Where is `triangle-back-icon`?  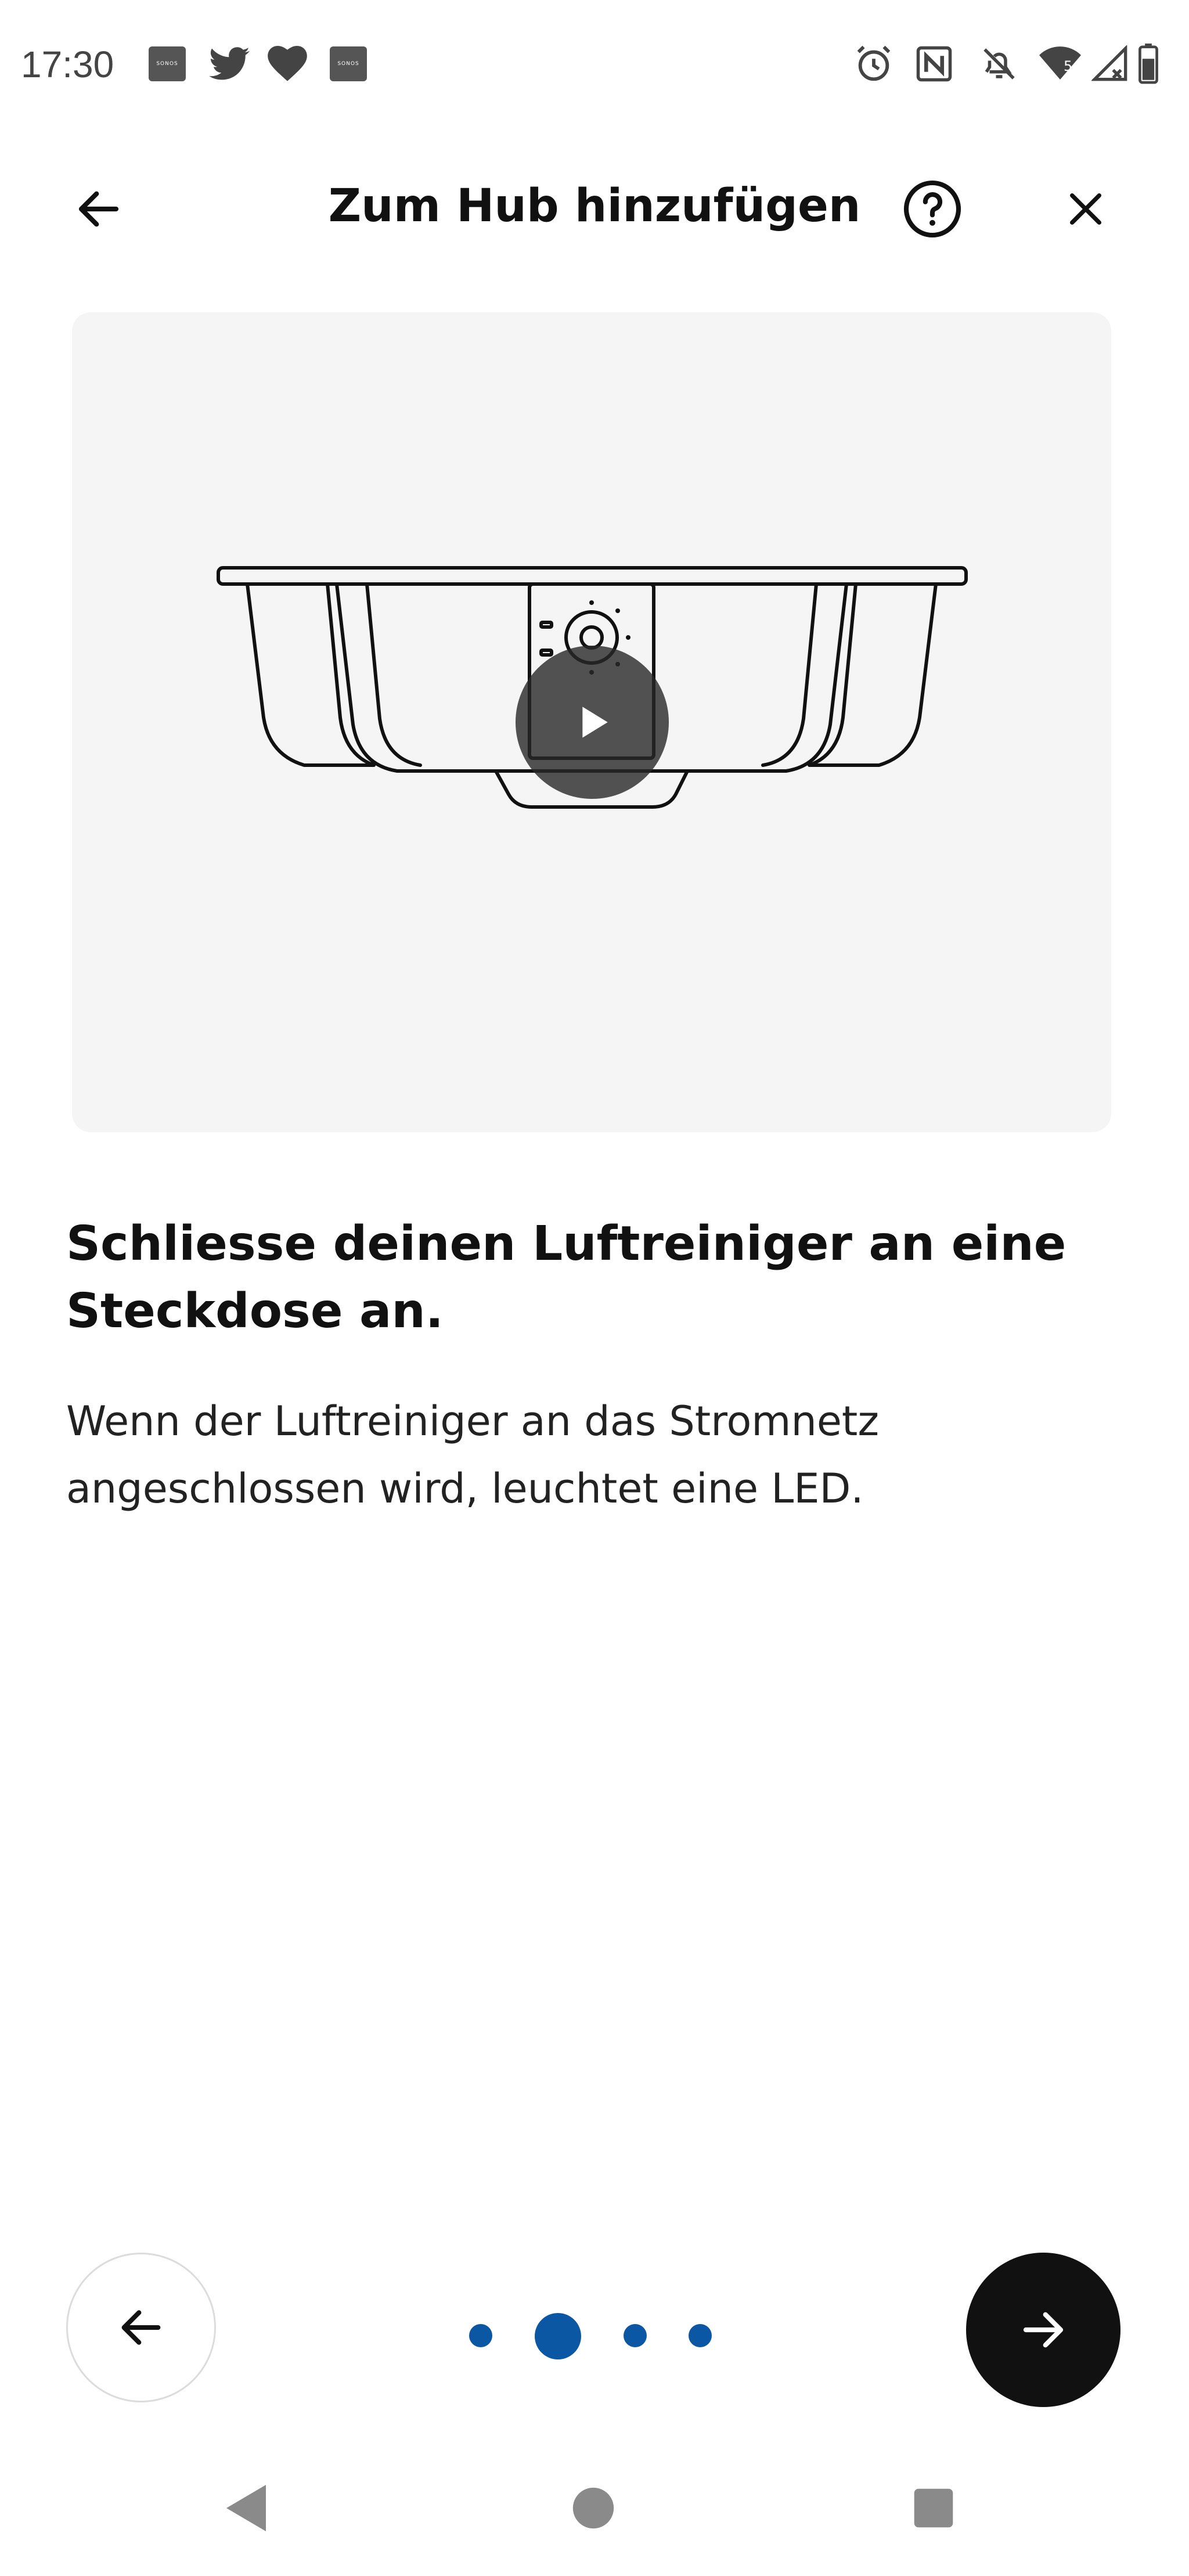 triangle-back-icon is located at coordinates (246, 2508).